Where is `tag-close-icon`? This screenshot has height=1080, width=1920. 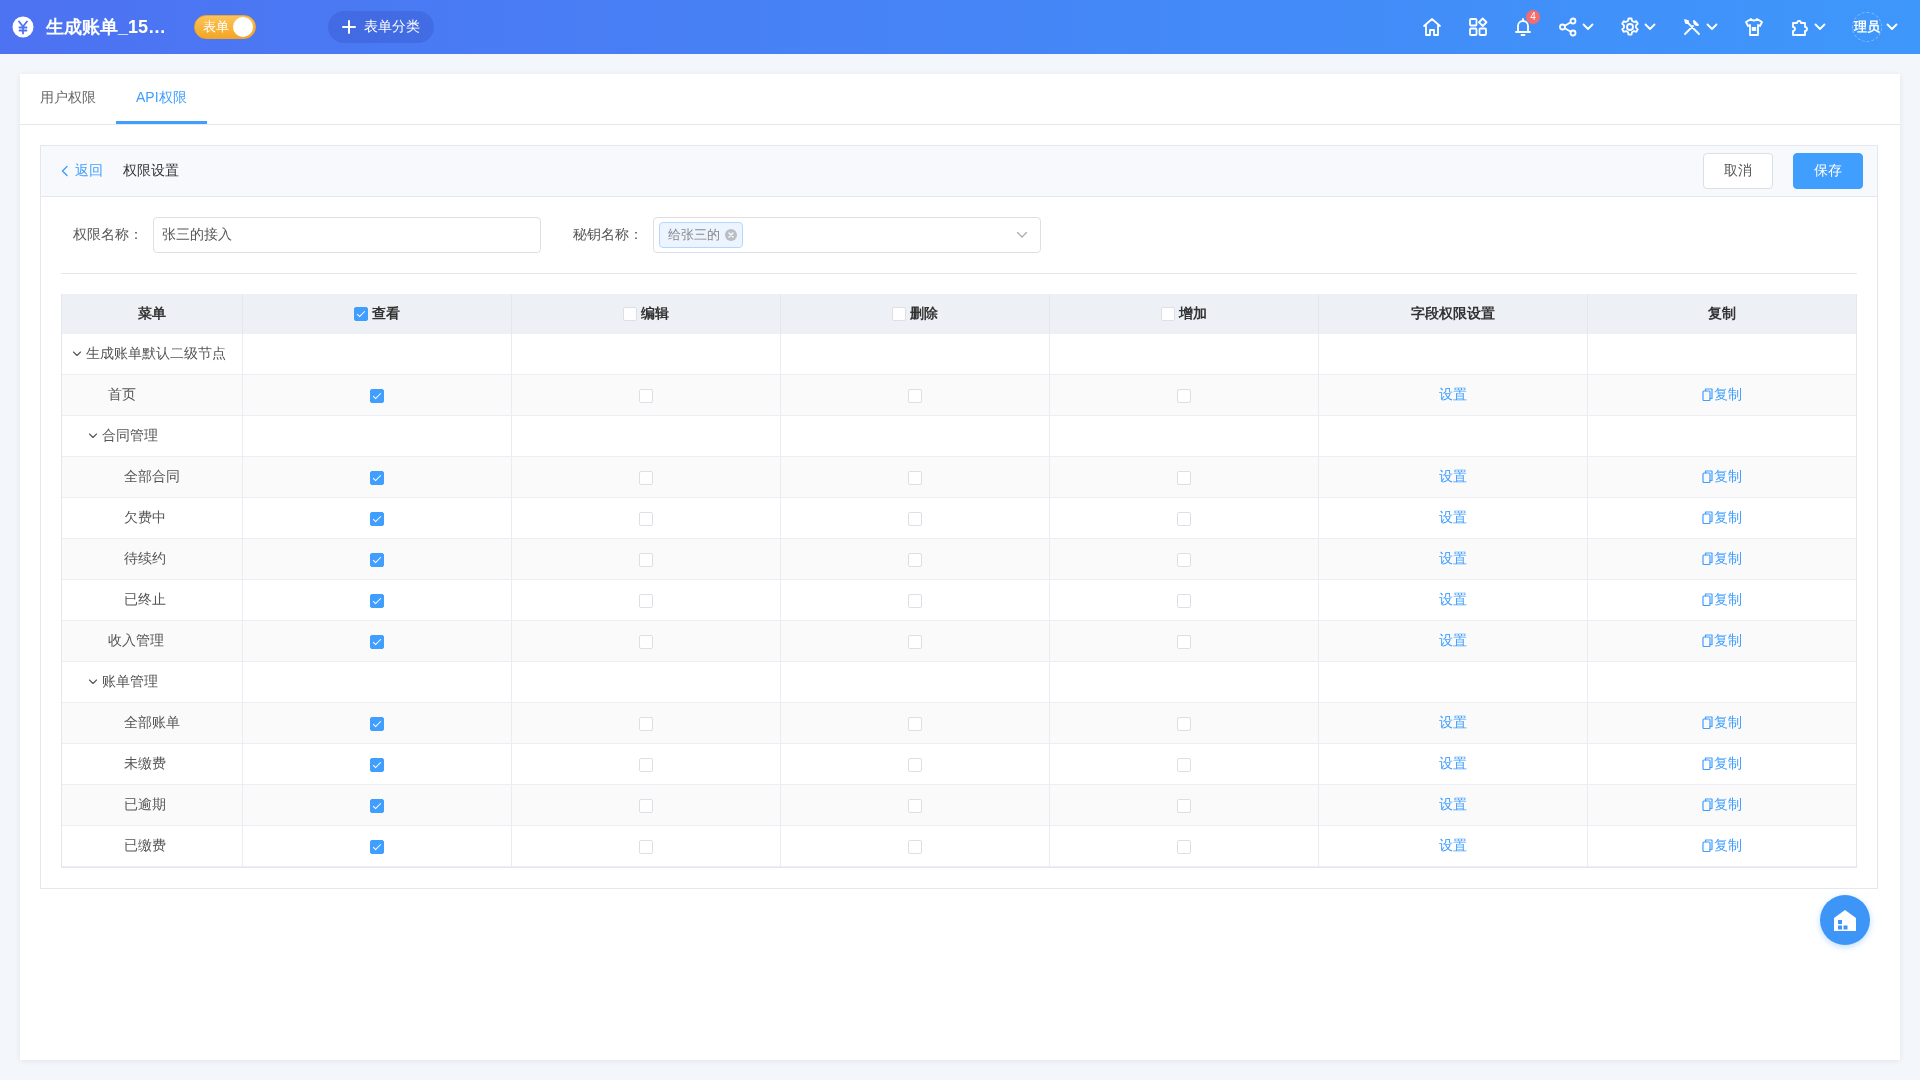
tag-close-icon is located at coordinates (731, 235).